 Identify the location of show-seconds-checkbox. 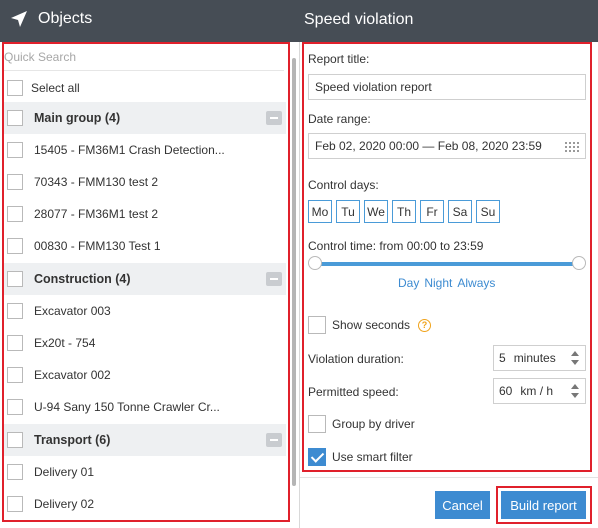
(317, 325).